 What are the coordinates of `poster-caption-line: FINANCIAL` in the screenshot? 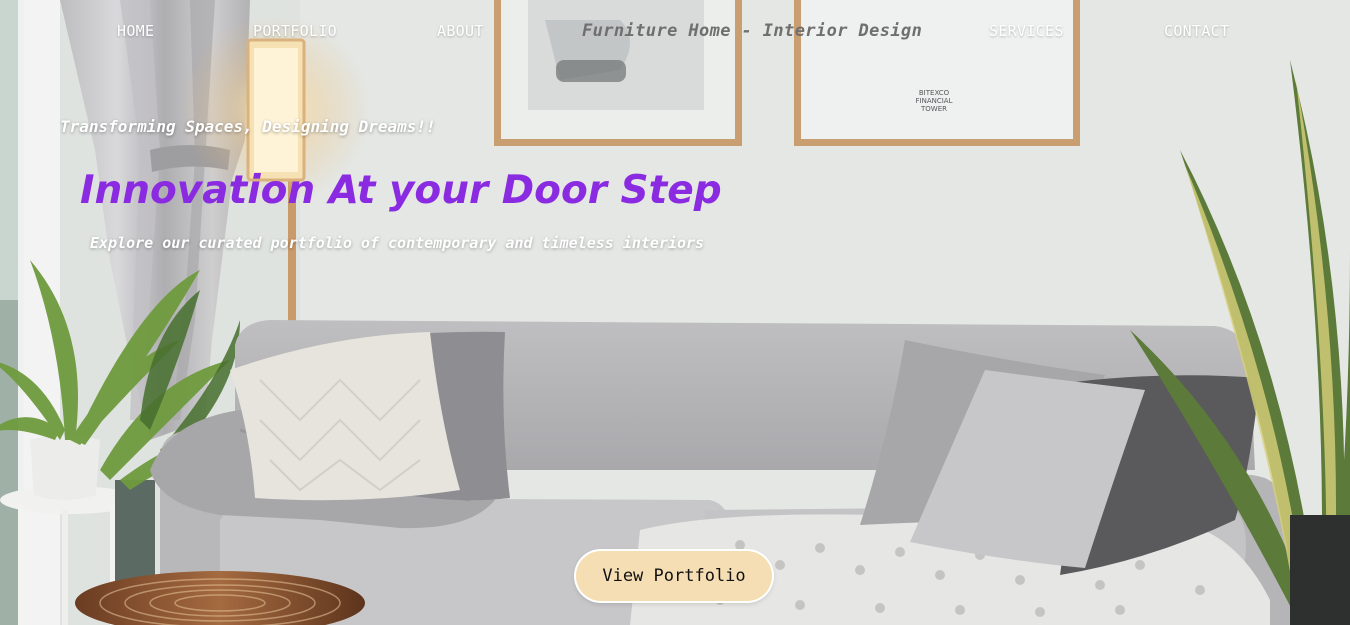 It's located at (934, 101).